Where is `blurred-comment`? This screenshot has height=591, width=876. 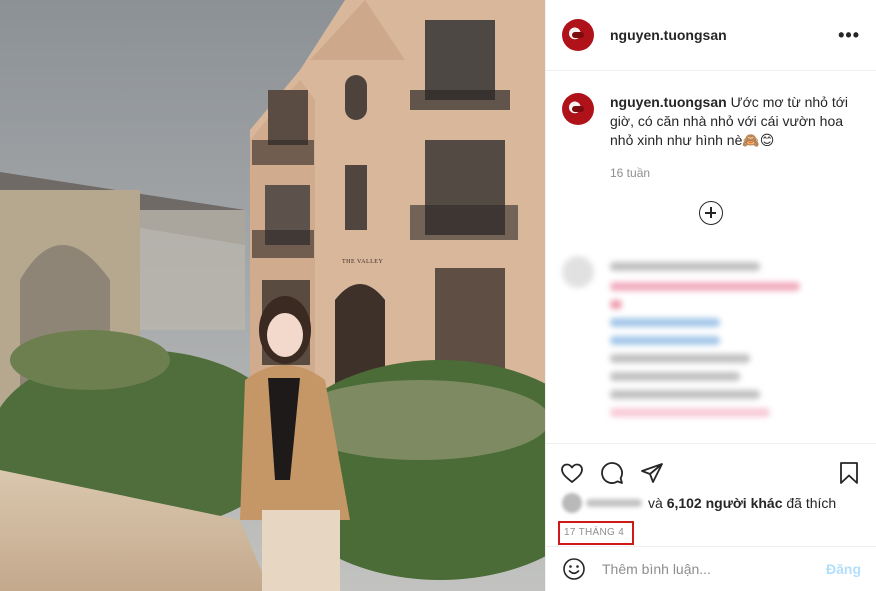 blurred-comment is located at coordinates (712, 349).